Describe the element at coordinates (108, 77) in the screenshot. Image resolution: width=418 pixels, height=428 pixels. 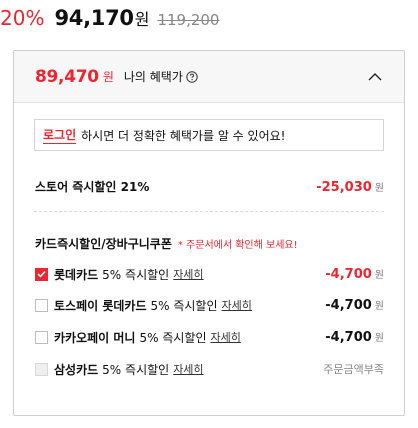
I see `my-benefit-price-unit: 원` at that location.